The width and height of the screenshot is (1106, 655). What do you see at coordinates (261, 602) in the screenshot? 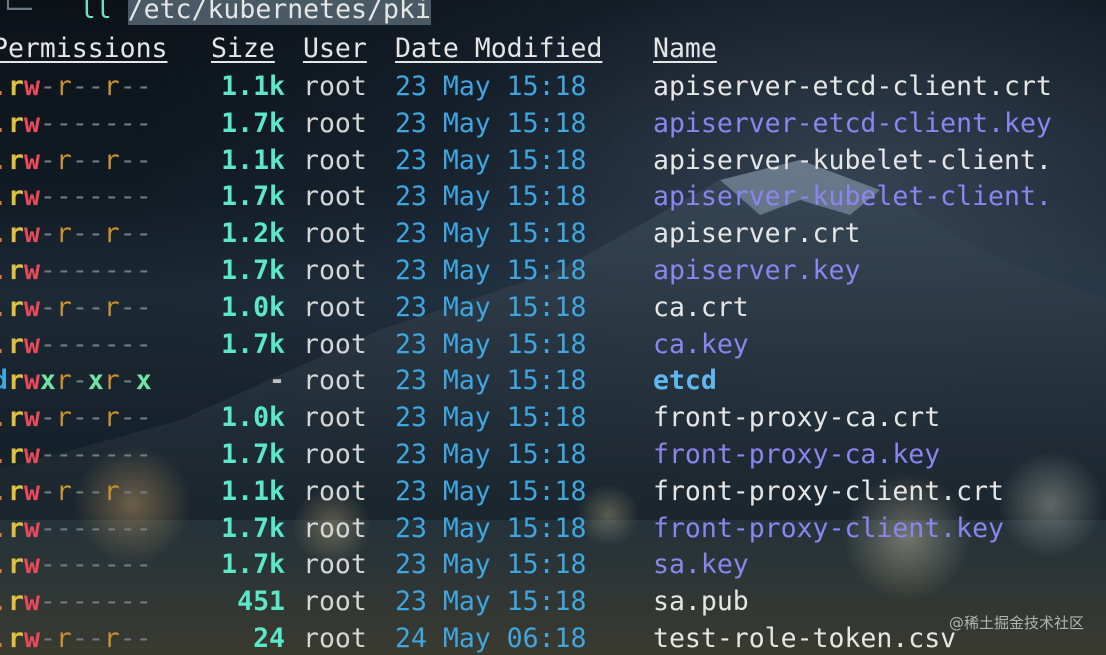
I see `size-cell: 451` at bounding box center [261, 602].